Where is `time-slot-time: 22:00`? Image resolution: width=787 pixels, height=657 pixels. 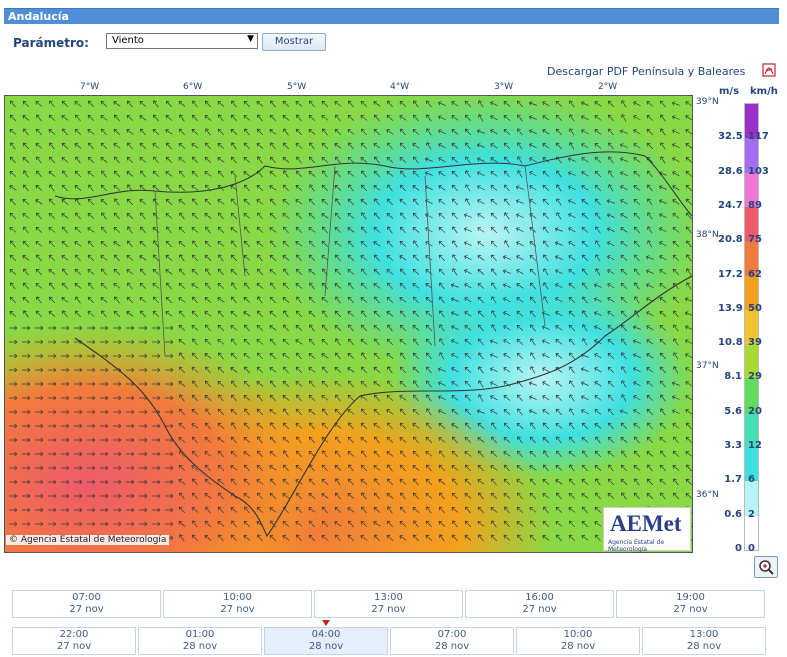
time-slot-time: 22:00 is located at coordinates (74, 634).